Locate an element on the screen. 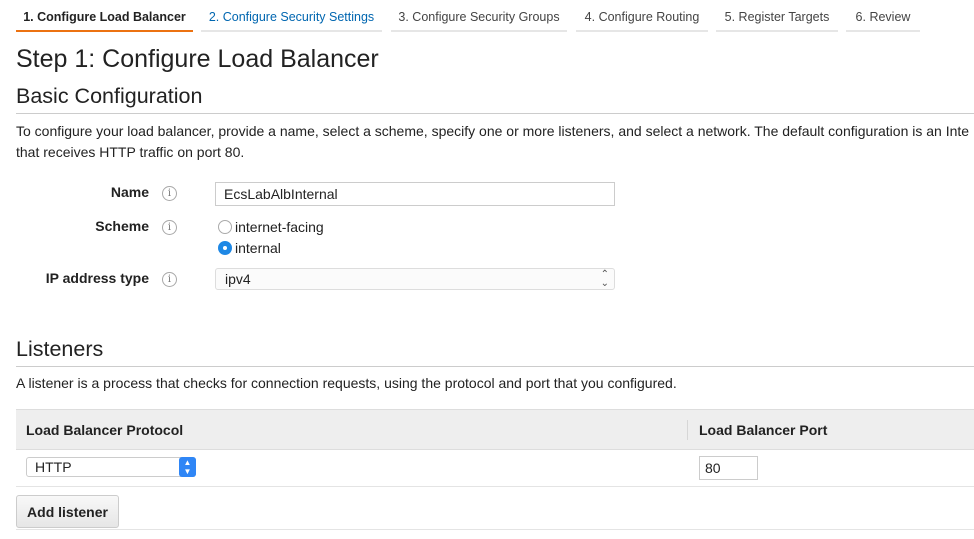  ip-address-type-select: ipv4 ⌃ ⌄ is located at coordinates (415, 279).